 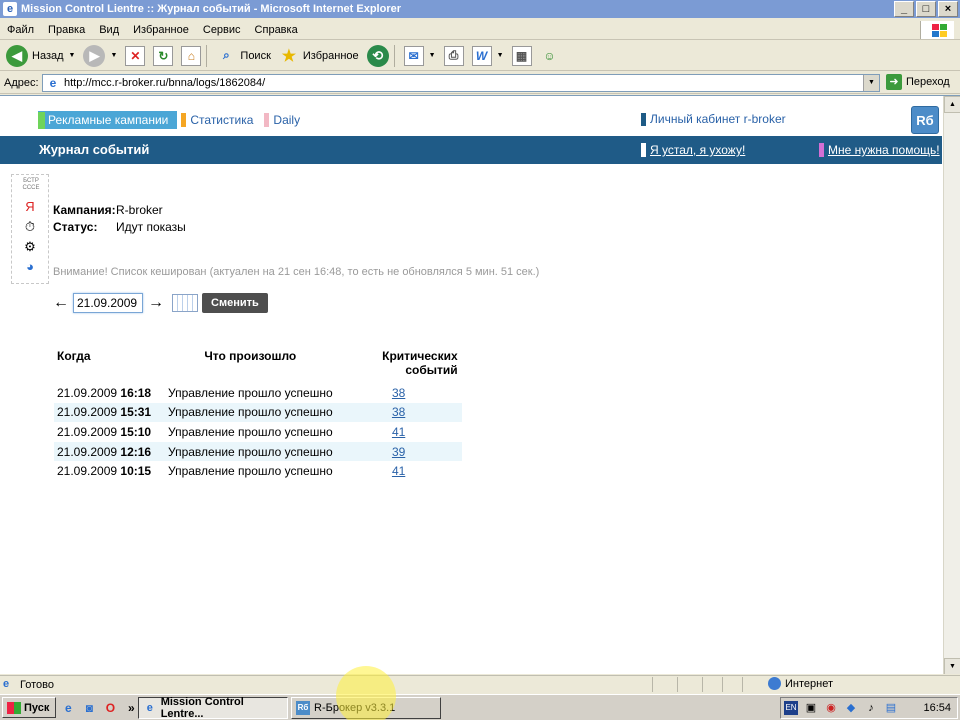 What do you see at coordinates (217, 120) in the screenshot?
I see `nav-statistics: Статистика` at bounding box center [217, 120].